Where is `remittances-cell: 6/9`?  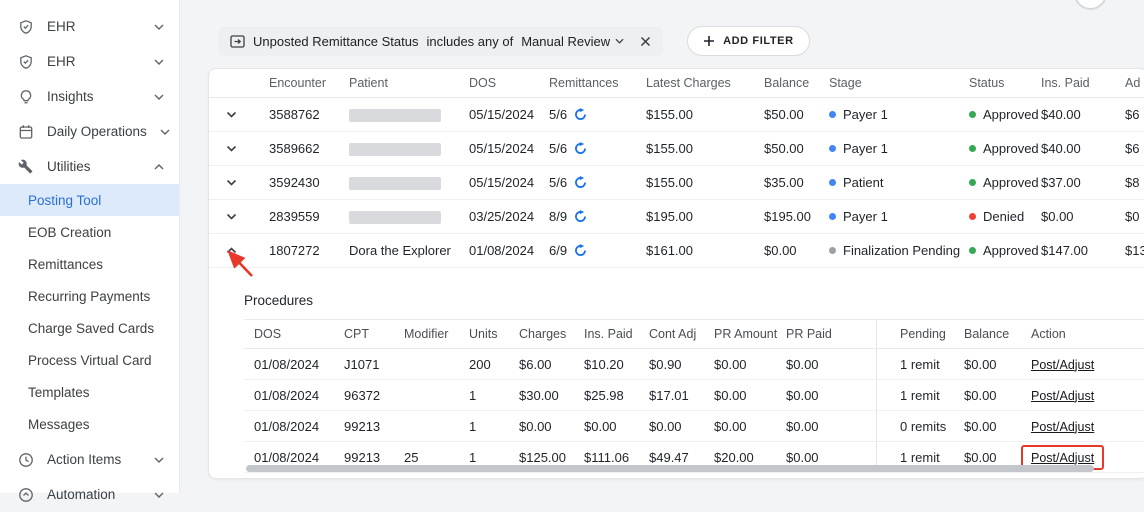
remittances-cell: 6/9 is located at coordinates (597, 250).